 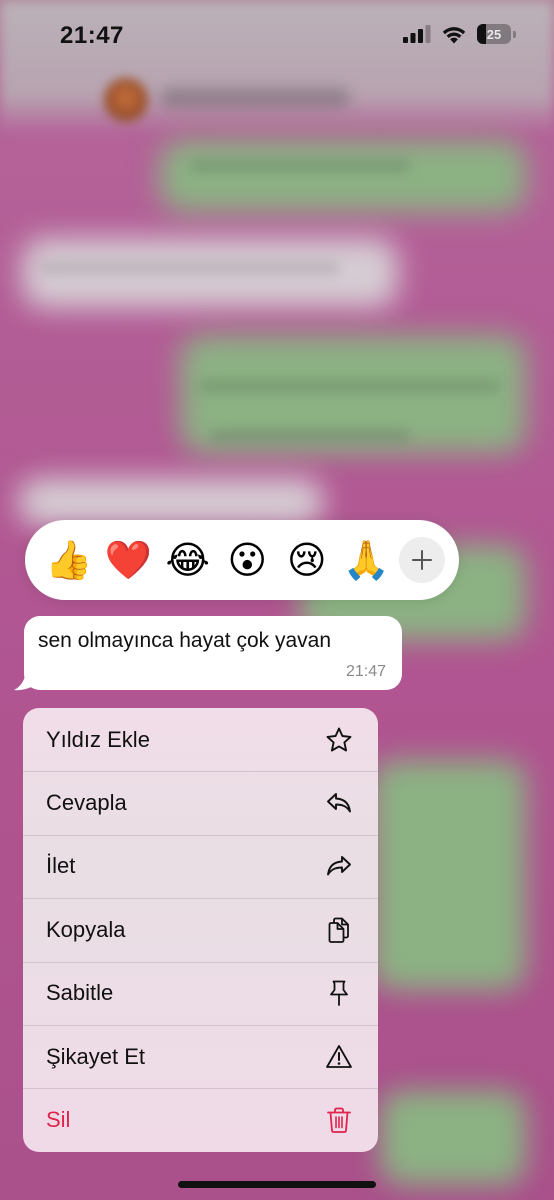 I want to click on menu-item-copy: Kopyala, so click(x=200, y=929).